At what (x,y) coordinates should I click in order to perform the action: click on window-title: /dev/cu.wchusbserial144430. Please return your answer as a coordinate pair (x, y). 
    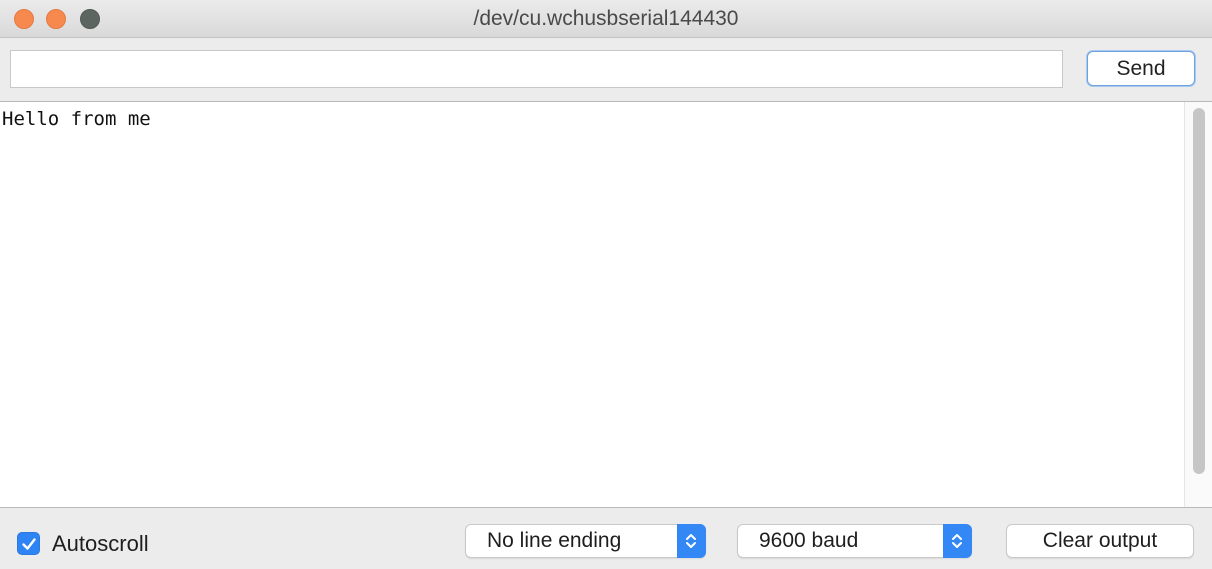
    Looking at the image, I should click on (606, 18).